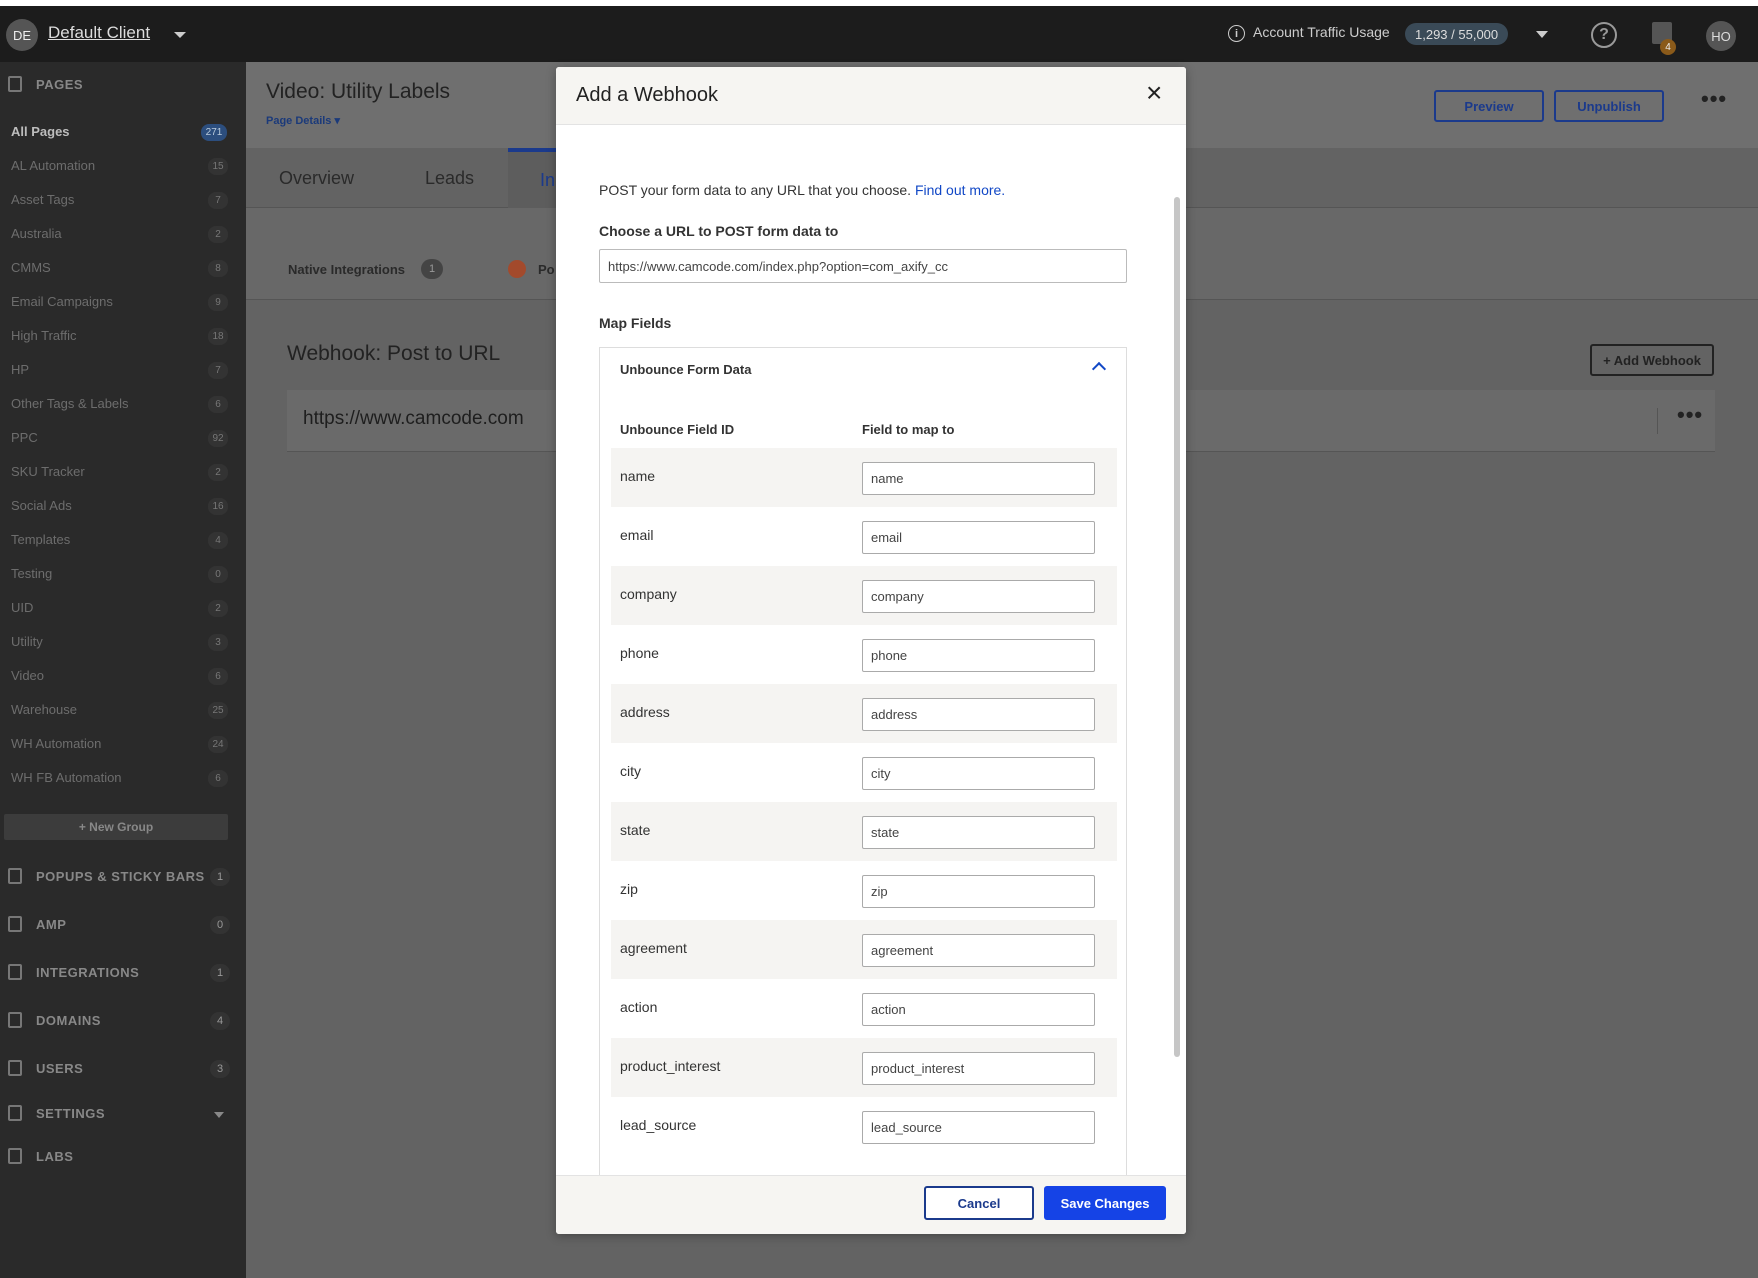 The width and height of the screenshot is (1758, 1278). What do you see at coordinates (31, 267) in the screenshot?
I see `sidebar-group-label: CMMS` at bounding box center [31, 267].